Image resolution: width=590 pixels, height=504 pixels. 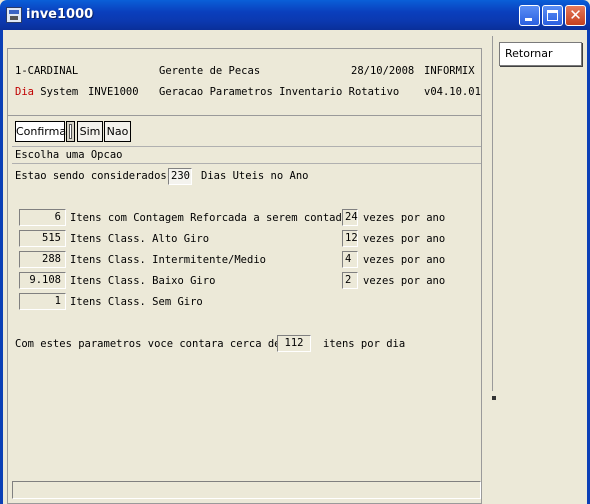 What do you see at coordinates (47, 71) in the screenshot?
I see `company-name: 1-CARDINAL` at bounding box center [47, 71].